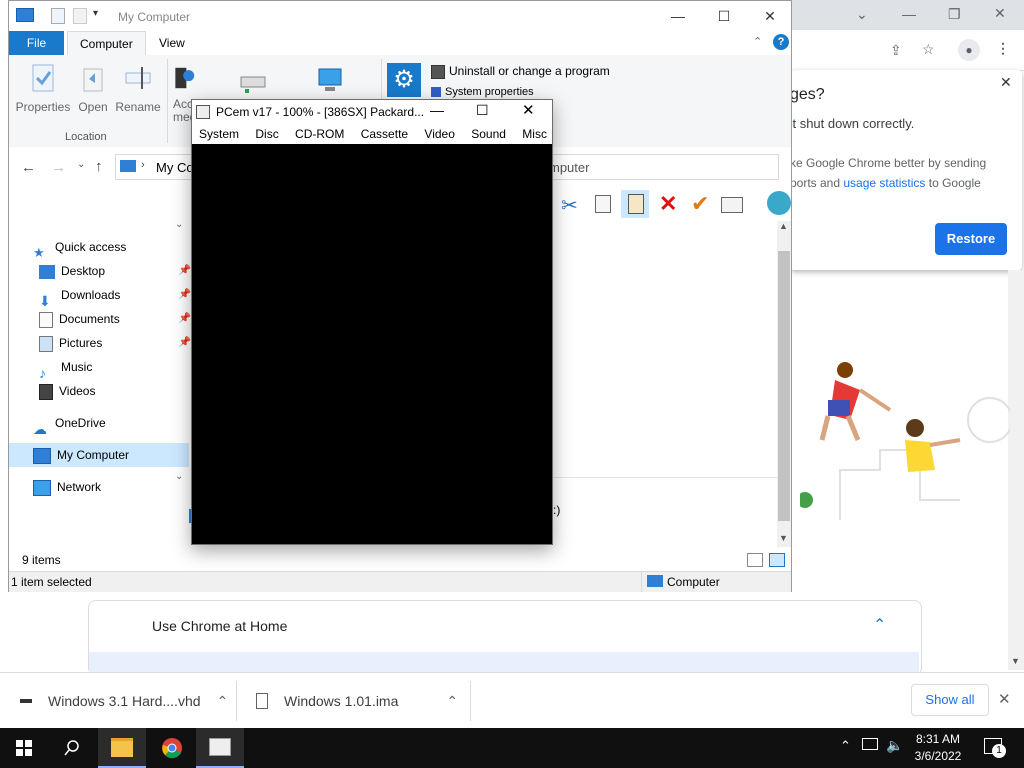  Describe the element at coordinates (870, 744) in the screenshot. I see `network-status-icon` at that location.